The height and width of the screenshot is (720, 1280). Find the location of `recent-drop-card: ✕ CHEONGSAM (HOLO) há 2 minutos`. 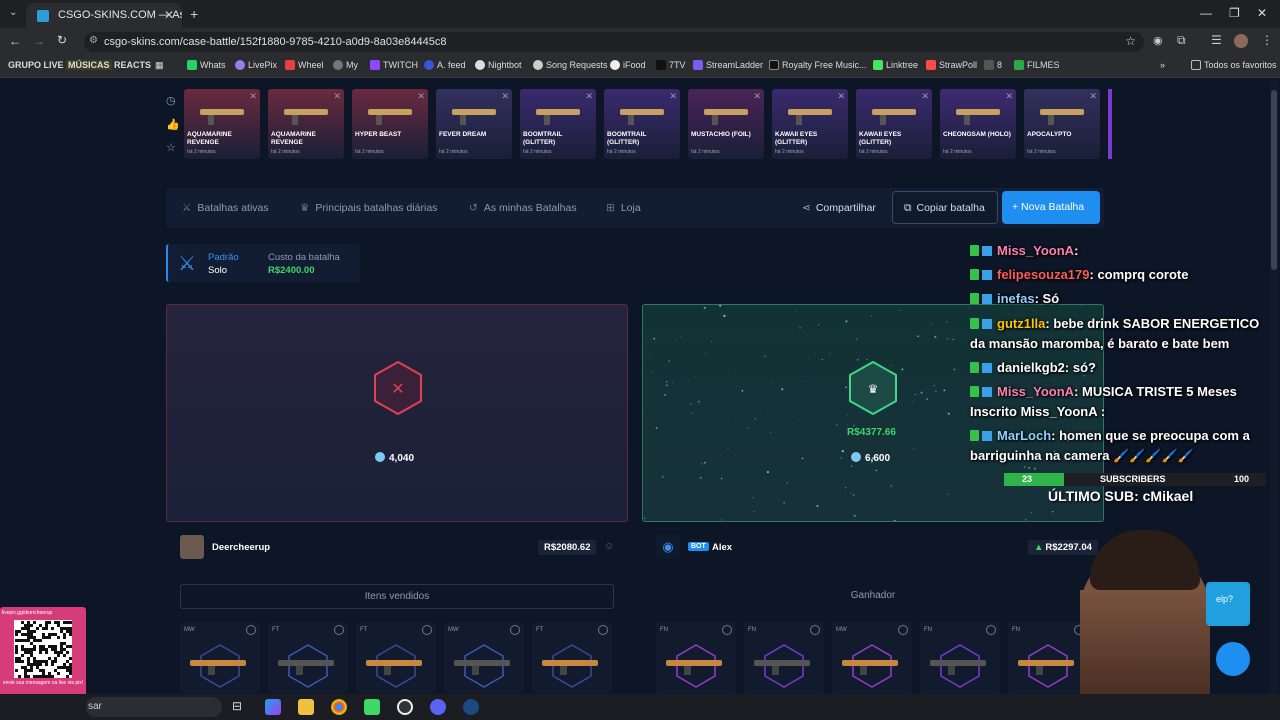

recent-drop-card: ✕ CHEONGSAM (HOLO) há 2 minutos is located at coordinates (978, 124).